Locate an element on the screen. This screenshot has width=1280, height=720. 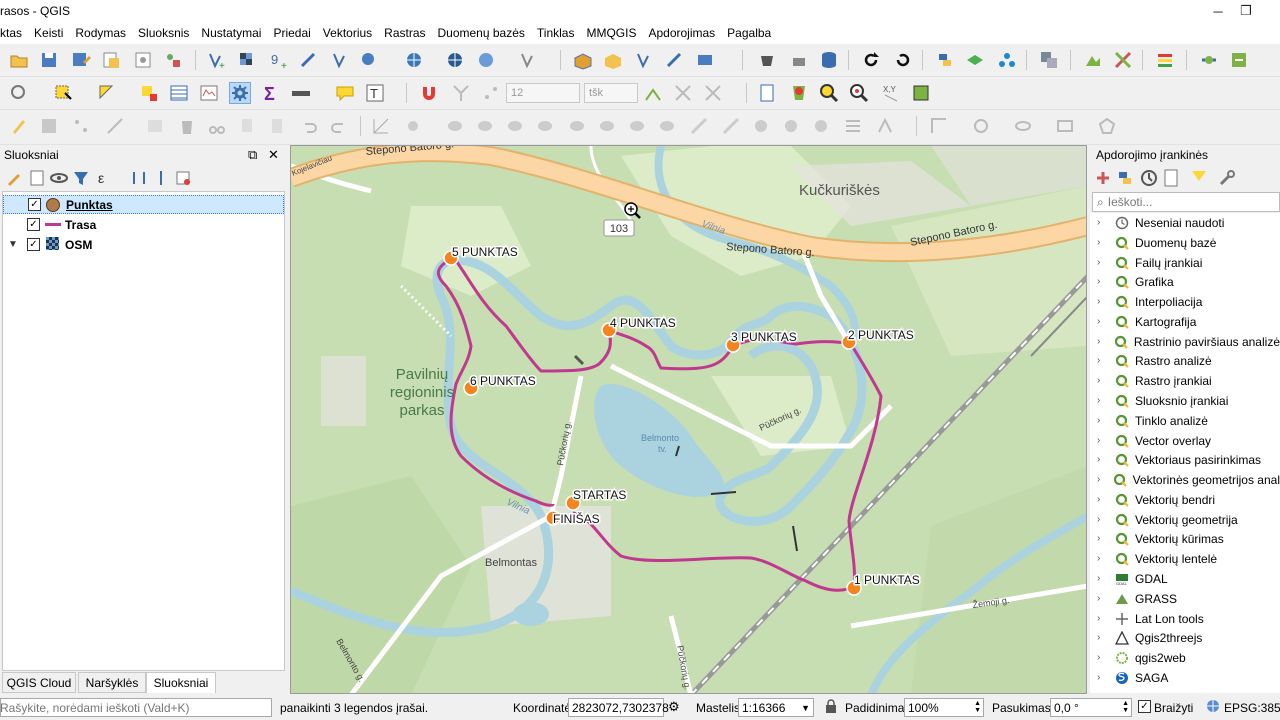
coordinate-xy-icon: X,Y is located at coordinates (891, 93).